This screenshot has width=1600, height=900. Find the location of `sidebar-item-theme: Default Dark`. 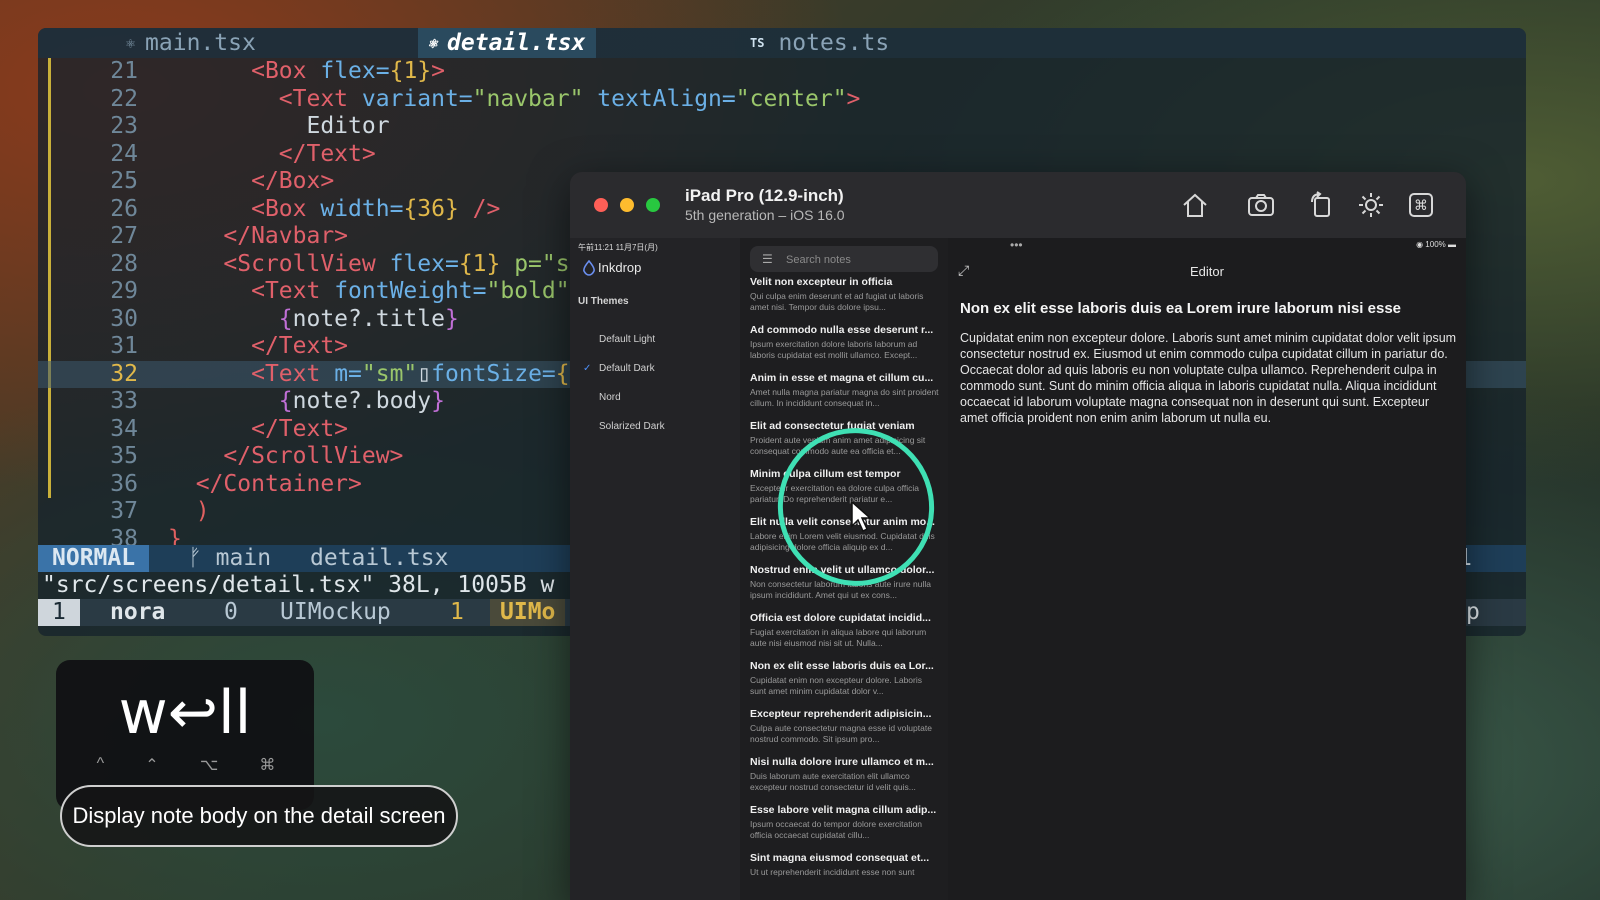

sidebar-item-theme: Default Dark is located at coordinates (627, 368).